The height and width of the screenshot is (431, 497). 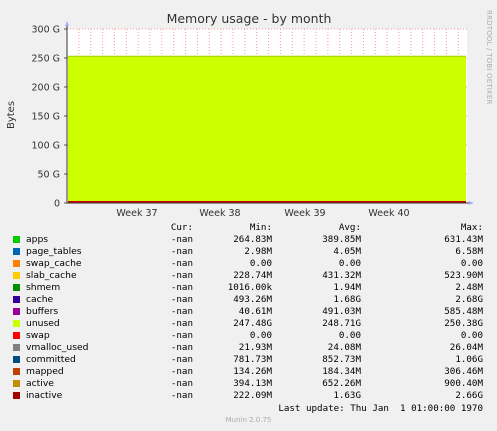 What do you see at coordinates (489, 57) in the screenshot?
I see `rrdtool-credit: RRDTOOL / TOBI OETIKER` at bounding box center [489, 57].